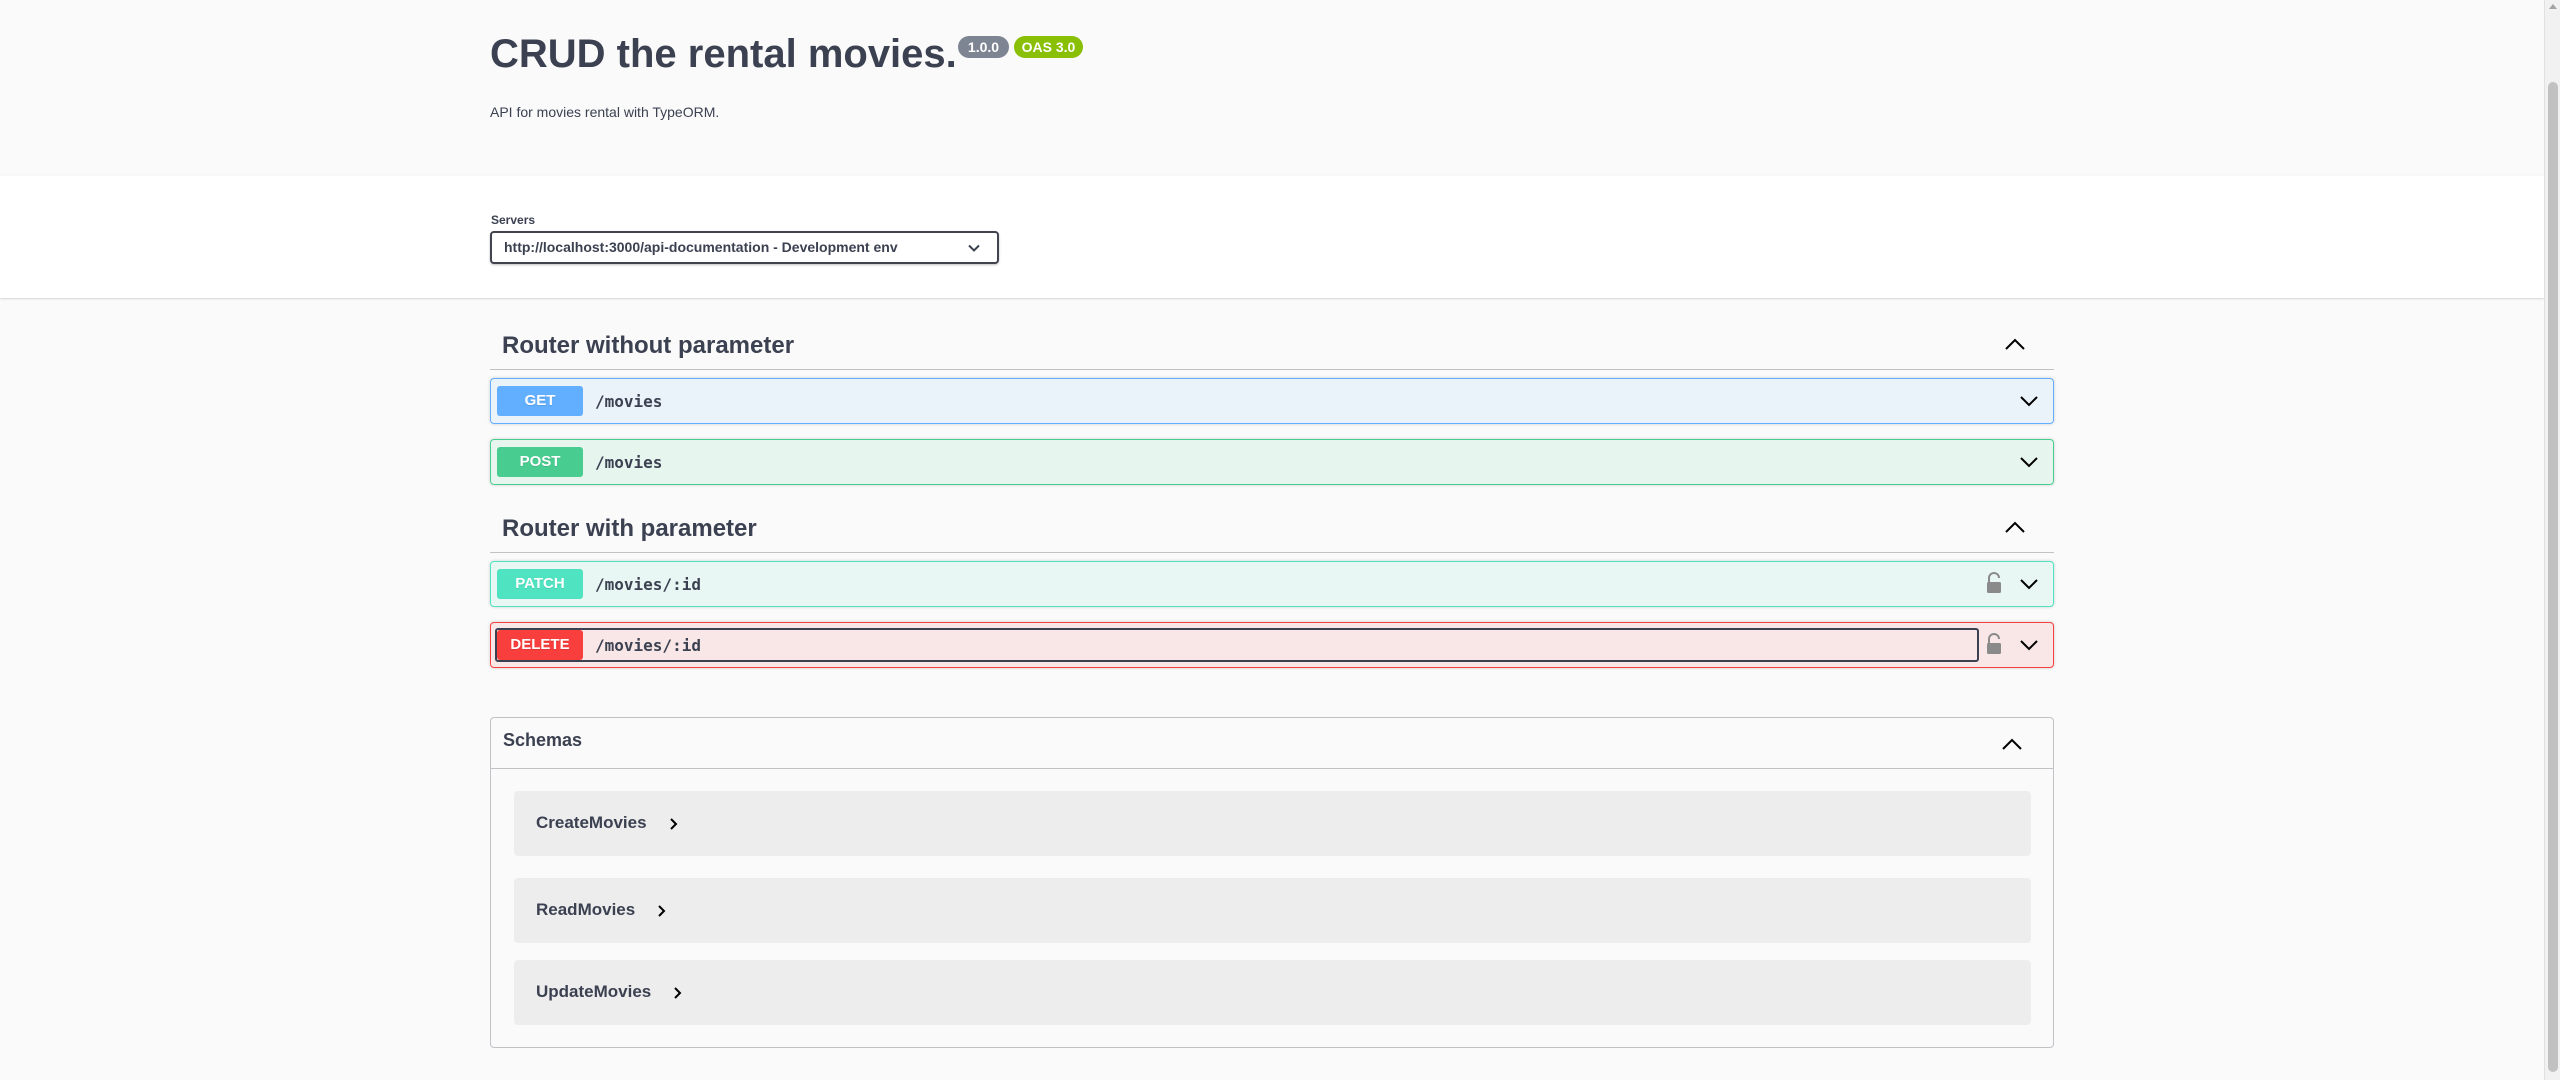 The image size is (2560, 1080). I want to click on tag-title: Router without parameter, so click(648, 345).